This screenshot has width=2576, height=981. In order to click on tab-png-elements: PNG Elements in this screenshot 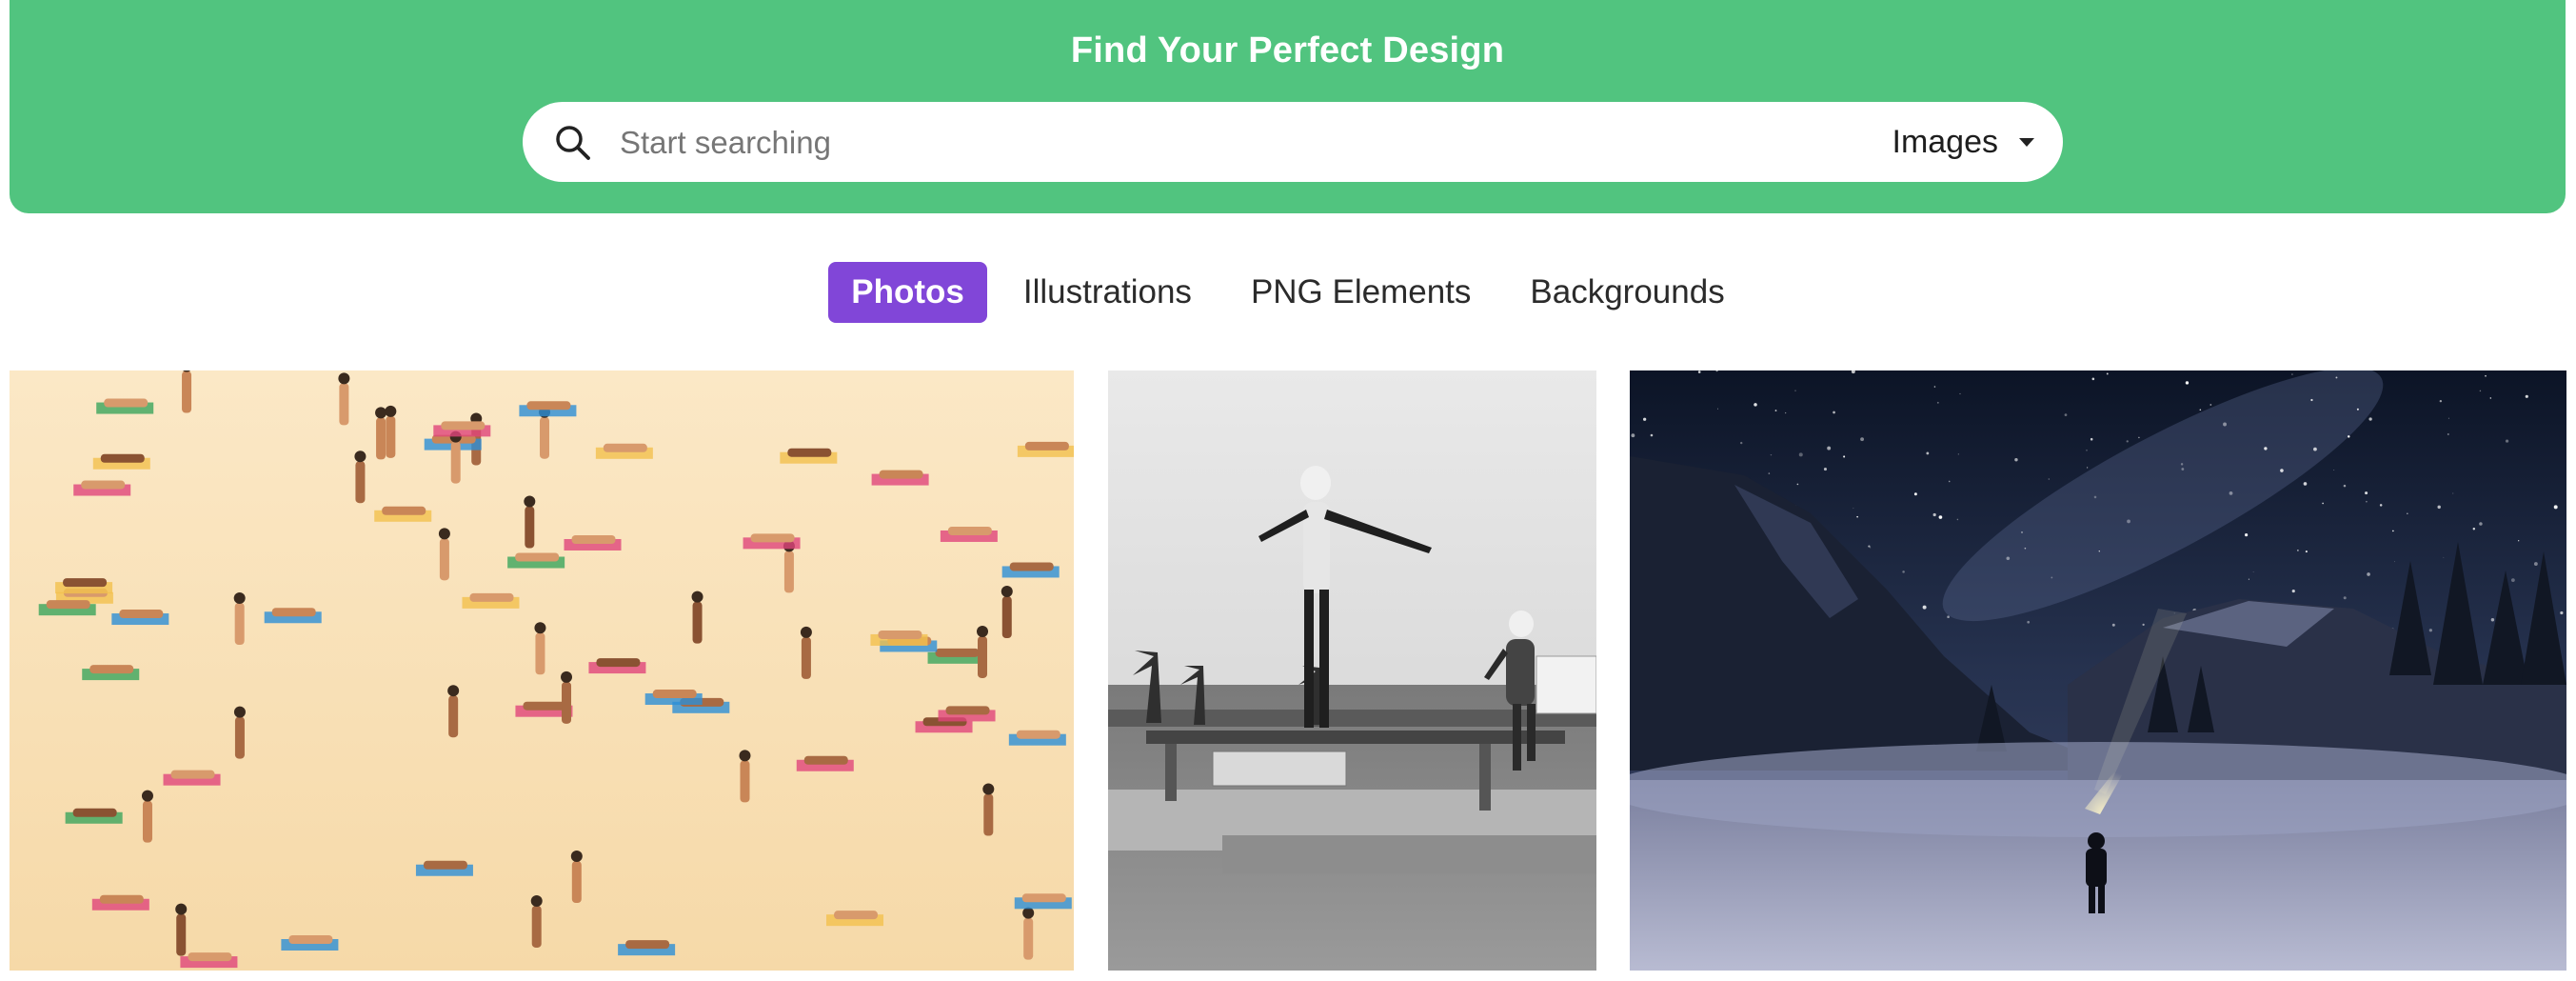, I will do `click(1361, 292)`.